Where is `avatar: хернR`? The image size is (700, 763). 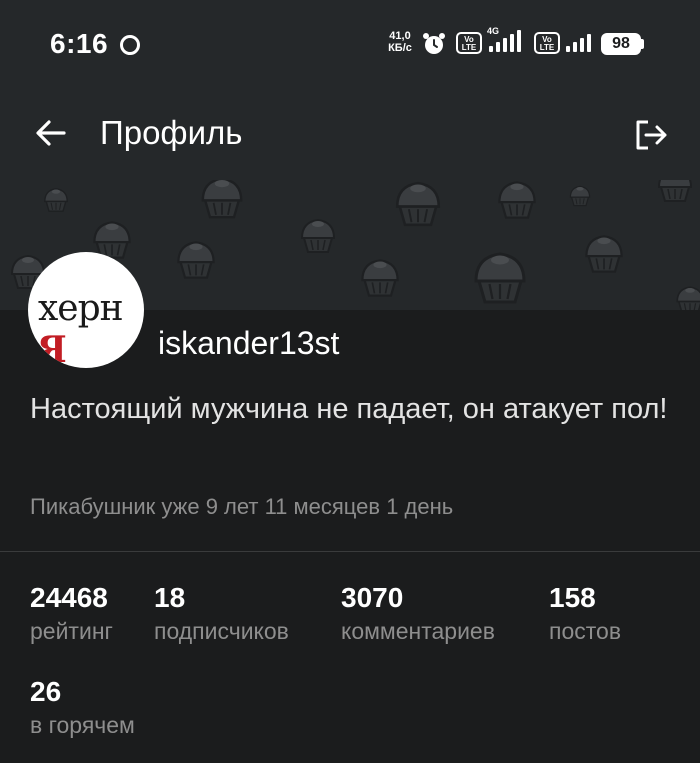
avatar: хернR is located at coordinates (86, 310).